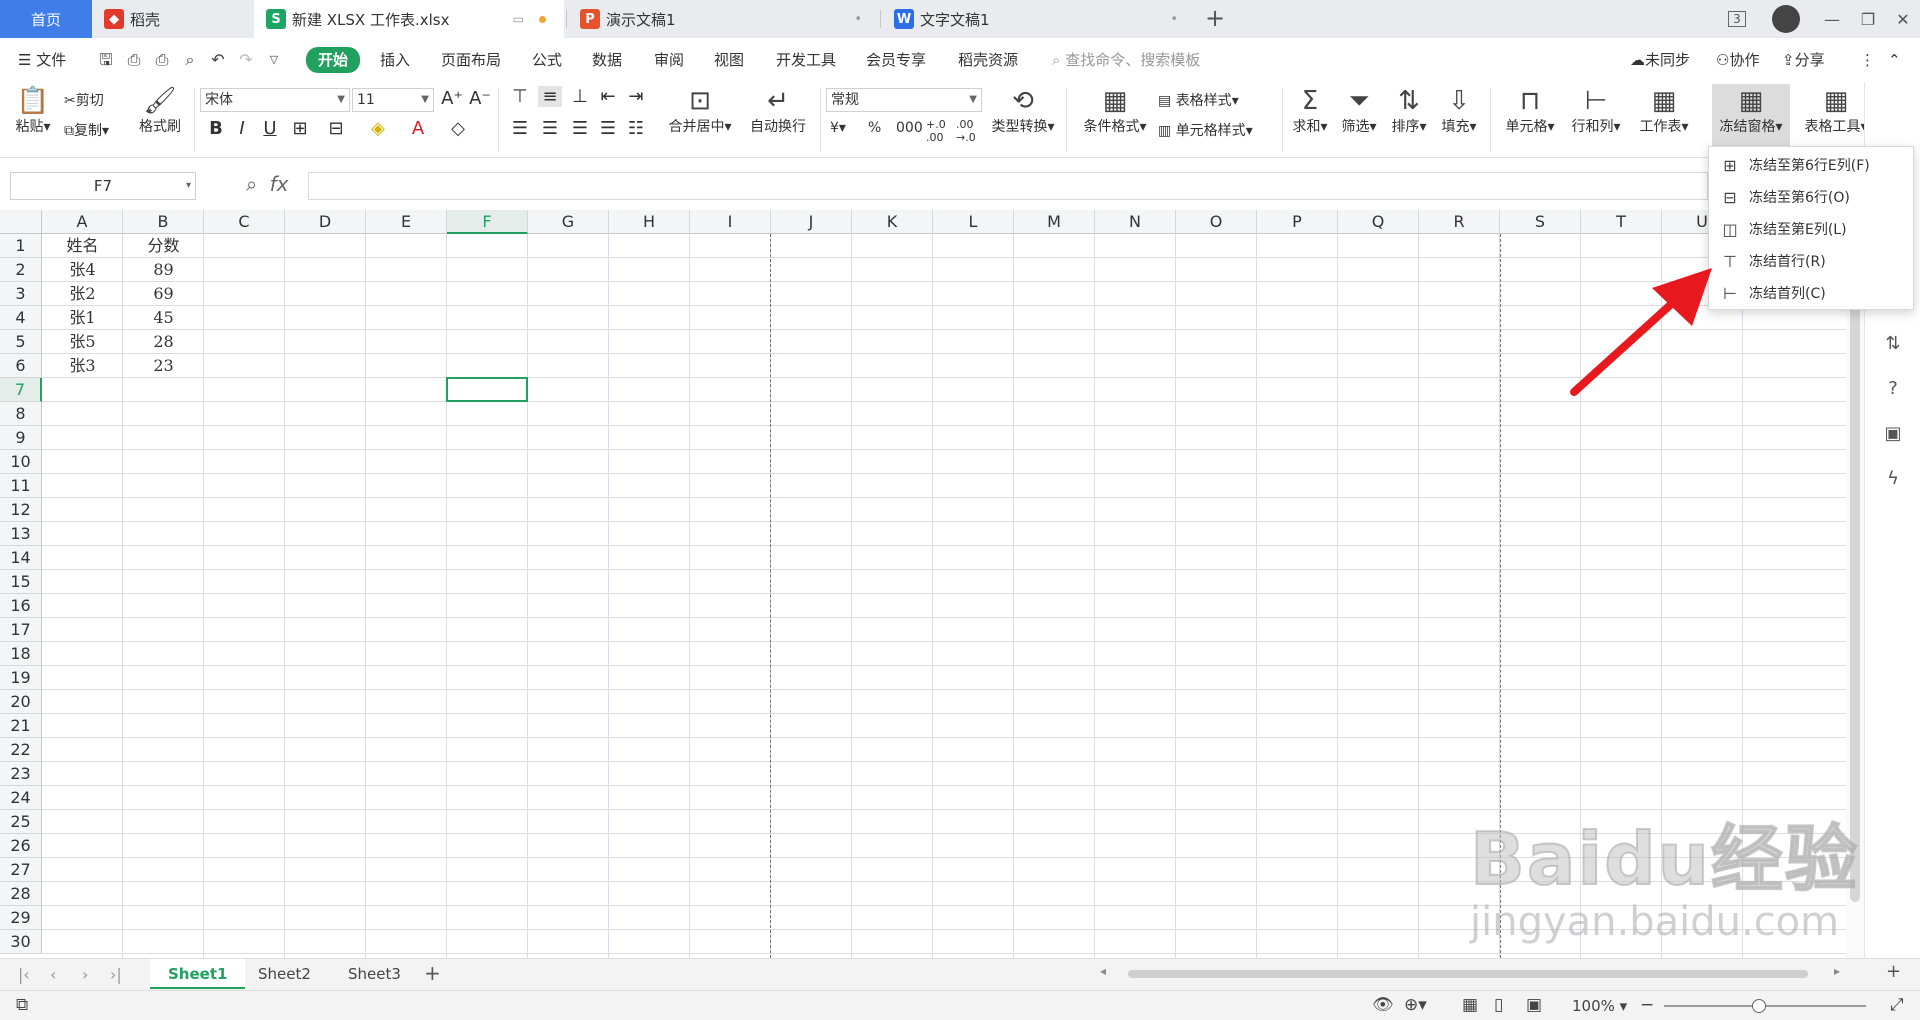  I want to click on row-header-16: 16, so click(21, 606).